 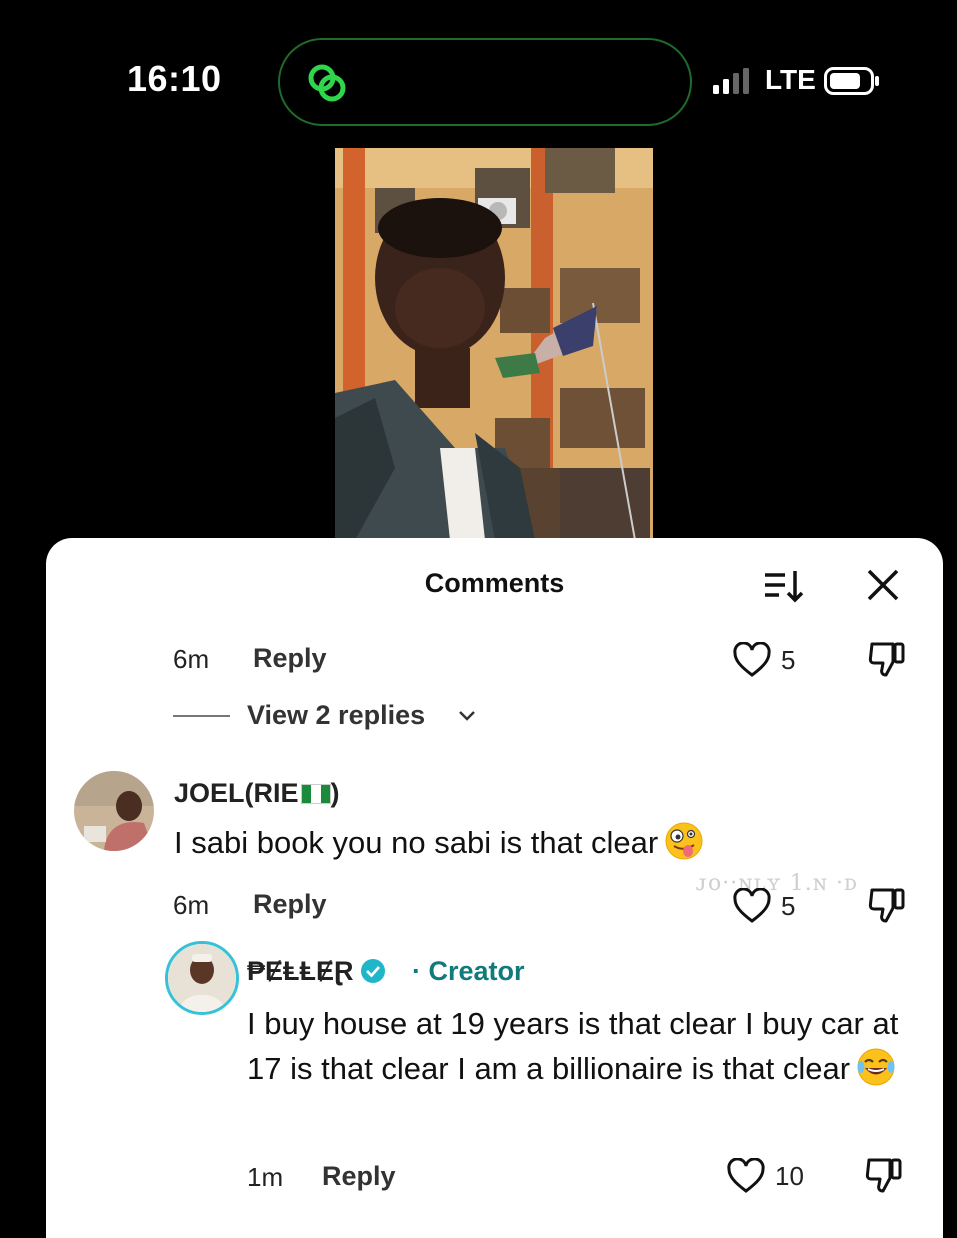 I want to click on comment-text-content: I sabi book you no sabi is that clear, so click(x=416, y=842).